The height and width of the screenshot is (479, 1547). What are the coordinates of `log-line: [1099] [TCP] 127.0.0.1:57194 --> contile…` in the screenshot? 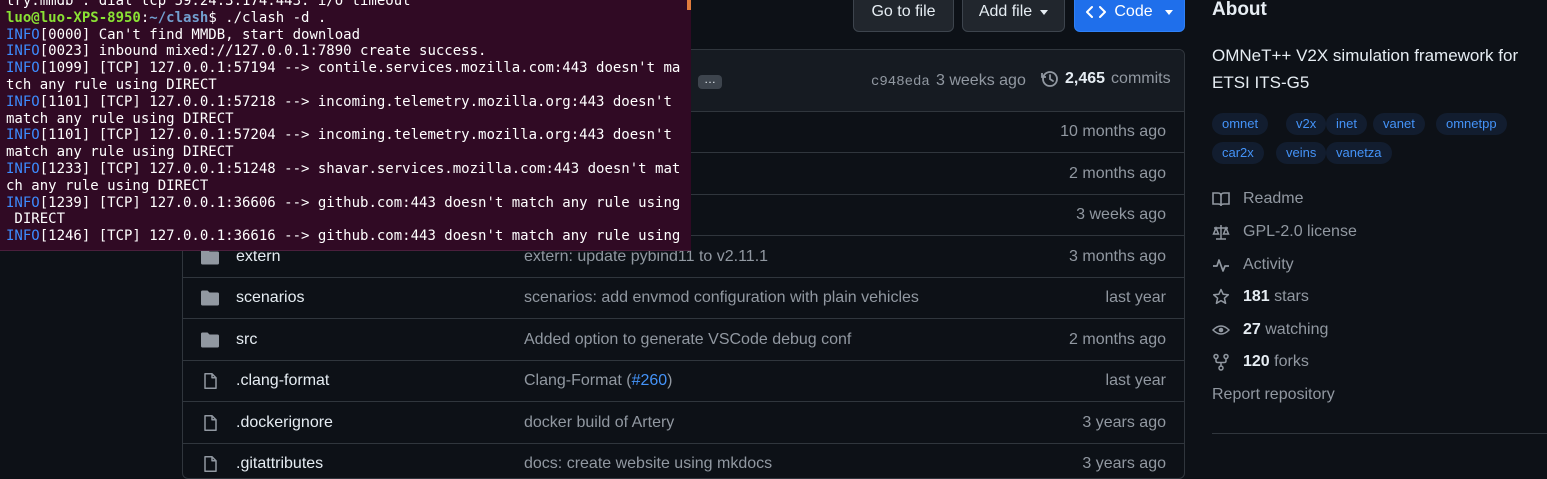 It's located at (343, 76).